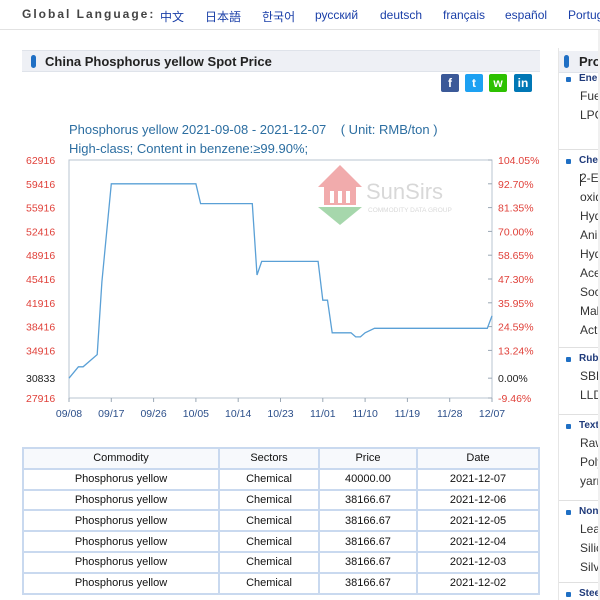 The image size is (600, 600). What do you see at coordinates (590, 96) in the screenshot?
I see `sidebar-product-link: Fue` at bounding box center [590, 96].